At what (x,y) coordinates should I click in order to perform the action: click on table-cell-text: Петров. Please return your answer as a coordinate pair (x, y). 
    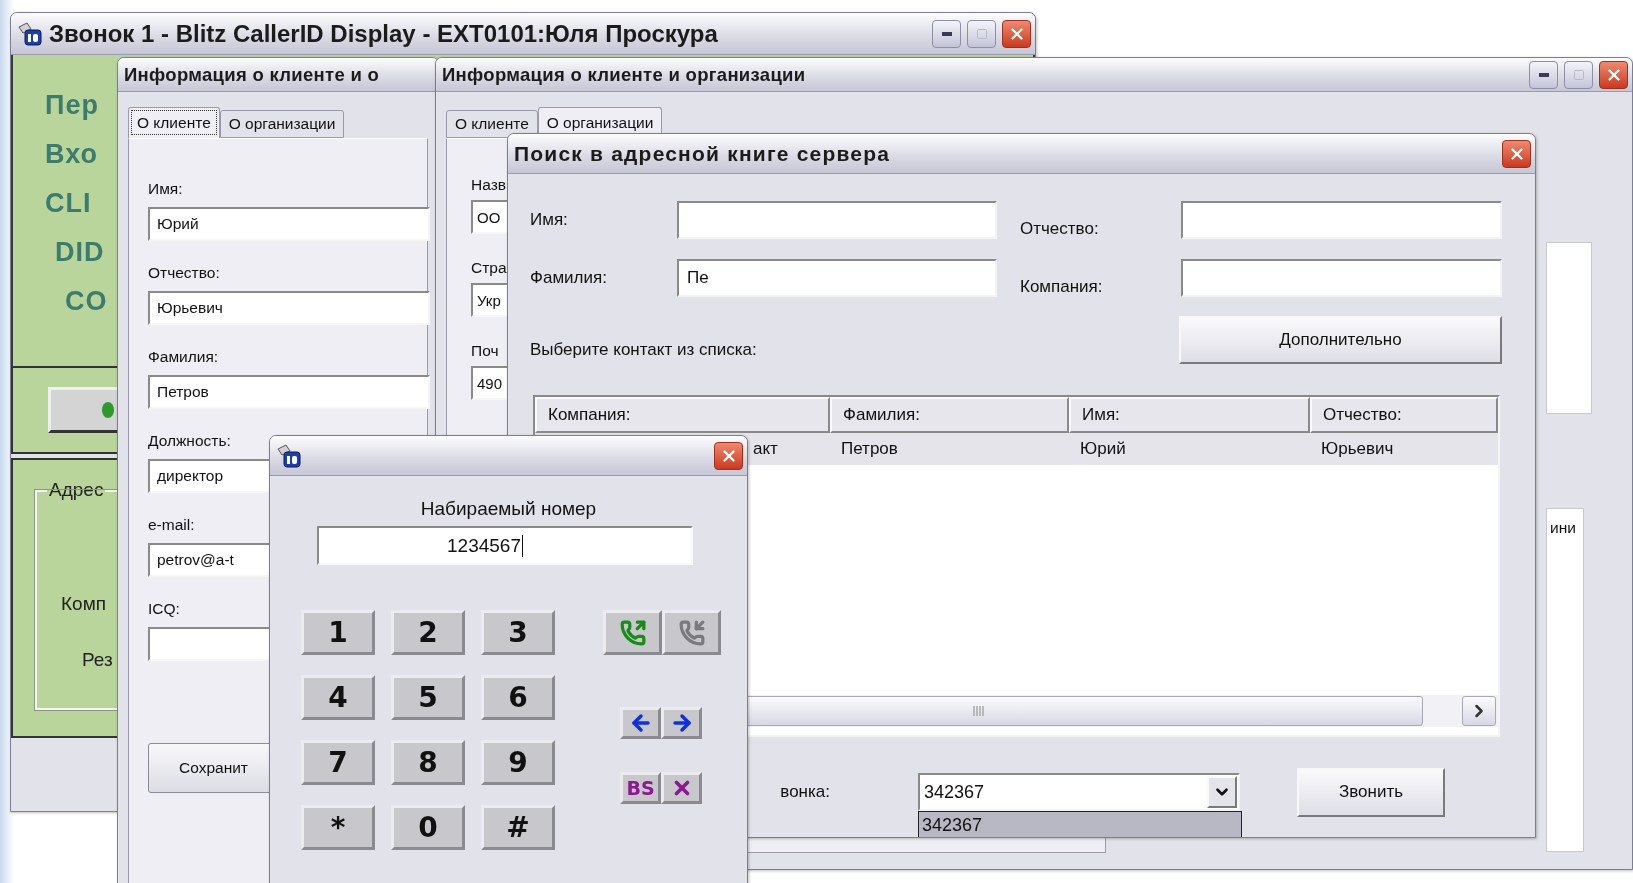
    Looking at the image, I should click on (869, 449).